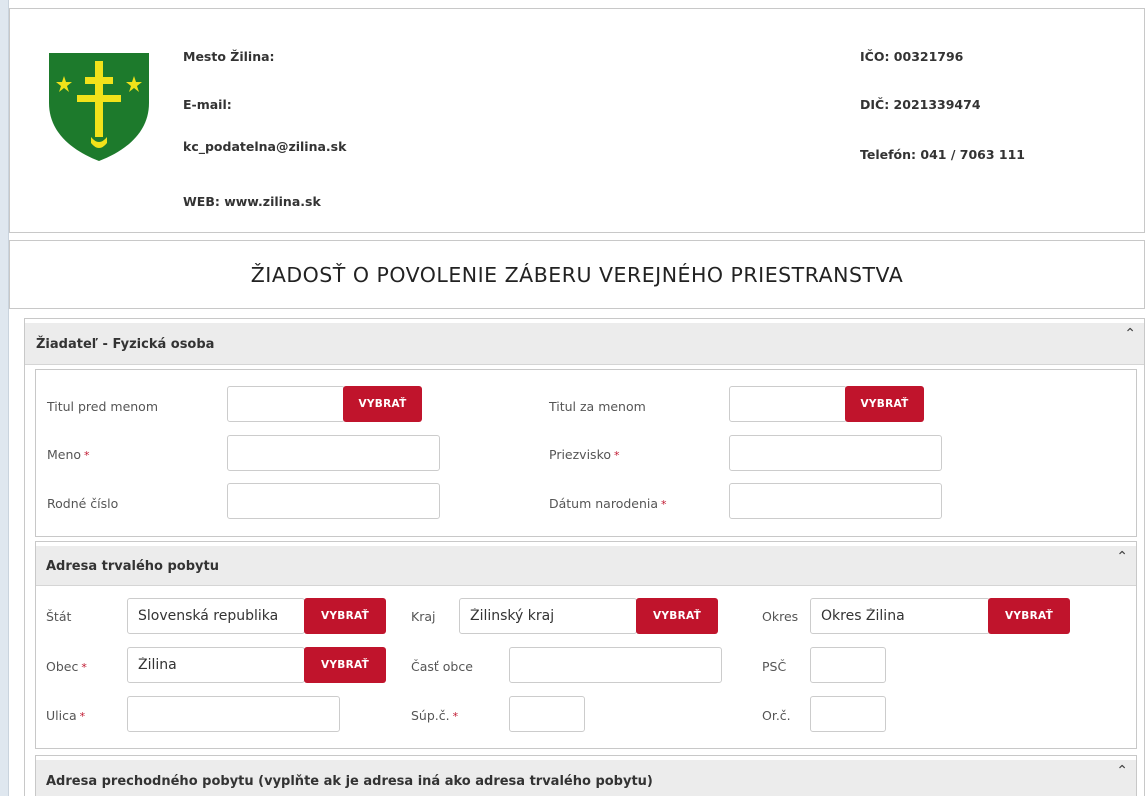 Image resolution: width=1145 pixels, height=796 pixels. I want to click on region-input, so click(548, 616).